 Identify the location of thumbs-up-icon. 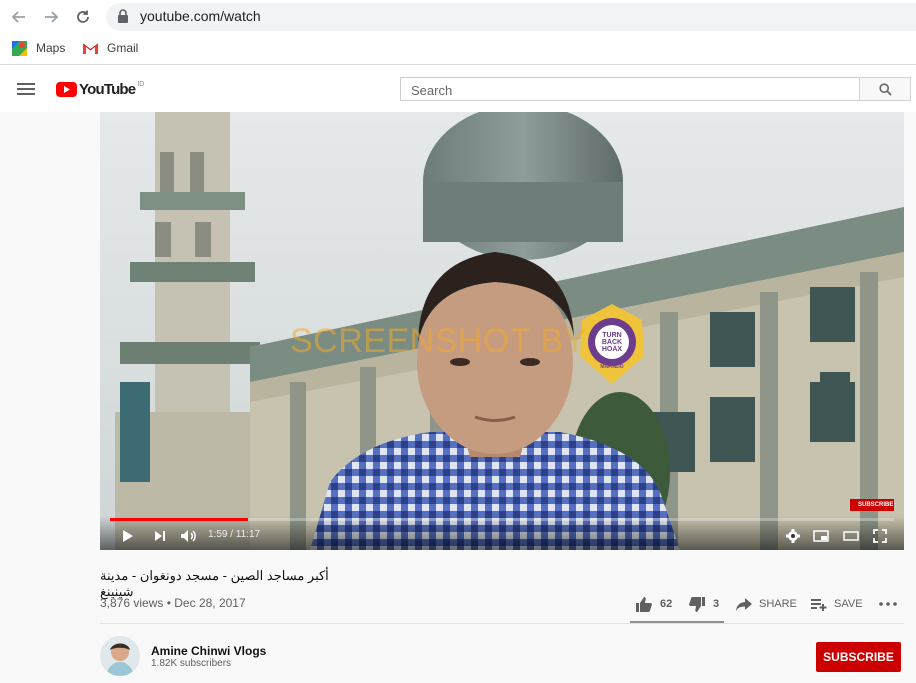
(644, 604).